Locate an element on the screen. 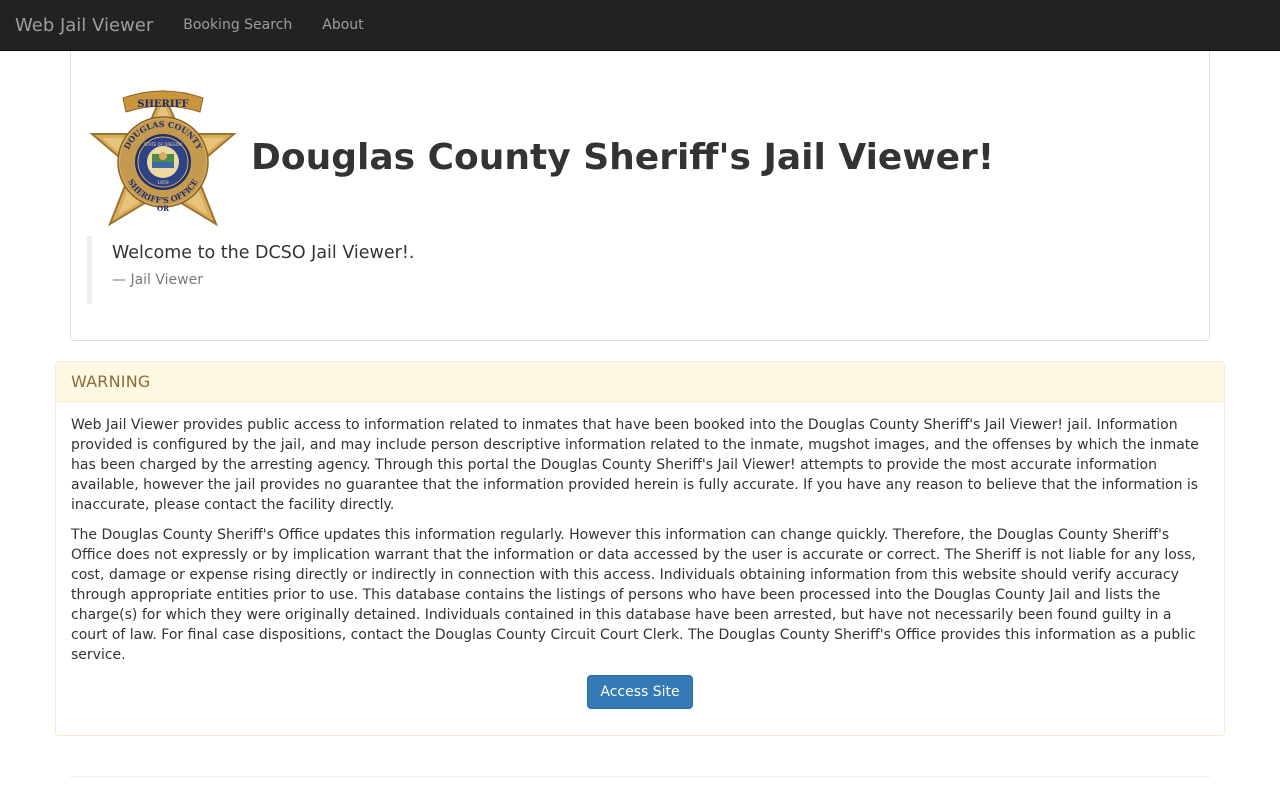 Image resolution: width=1280 pixels, height=800 pixels. page-title: Douglas County Sheriff's Jail Viewer! is located at coordinates (623, 157).